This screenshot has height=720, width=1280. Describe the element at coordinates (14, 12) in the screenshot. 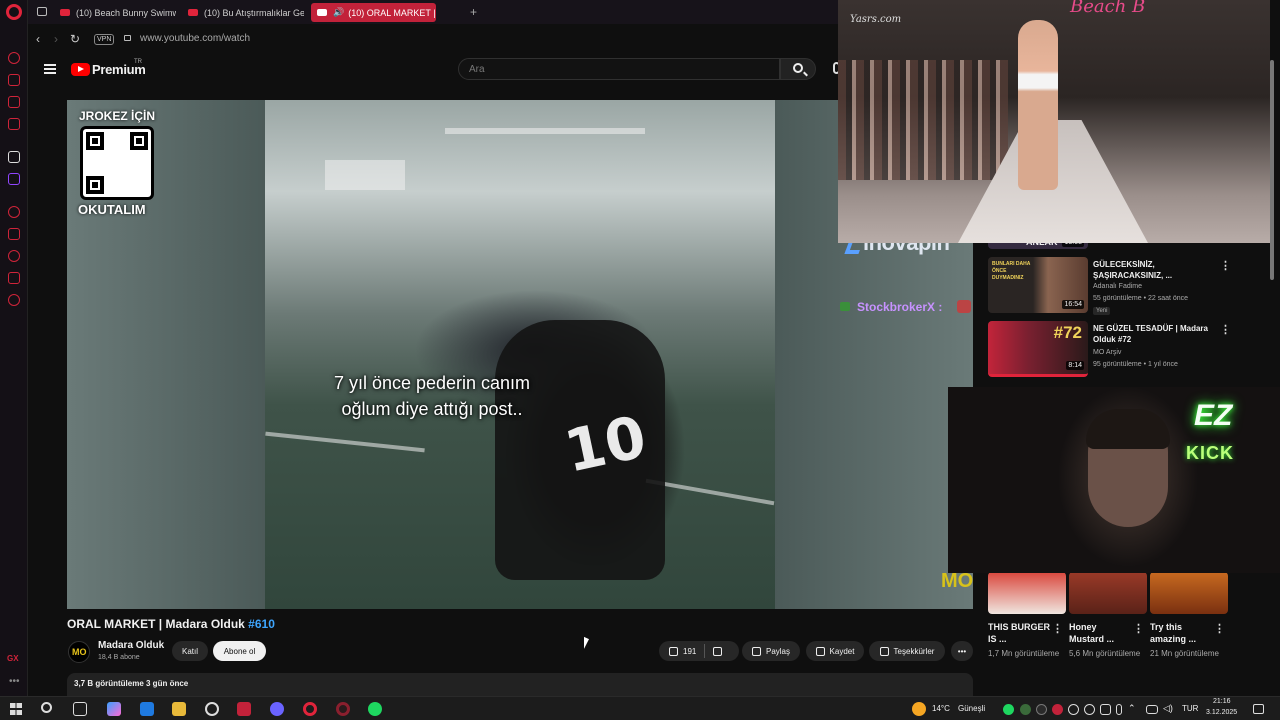

I see `opera-logo-icon` at that location.